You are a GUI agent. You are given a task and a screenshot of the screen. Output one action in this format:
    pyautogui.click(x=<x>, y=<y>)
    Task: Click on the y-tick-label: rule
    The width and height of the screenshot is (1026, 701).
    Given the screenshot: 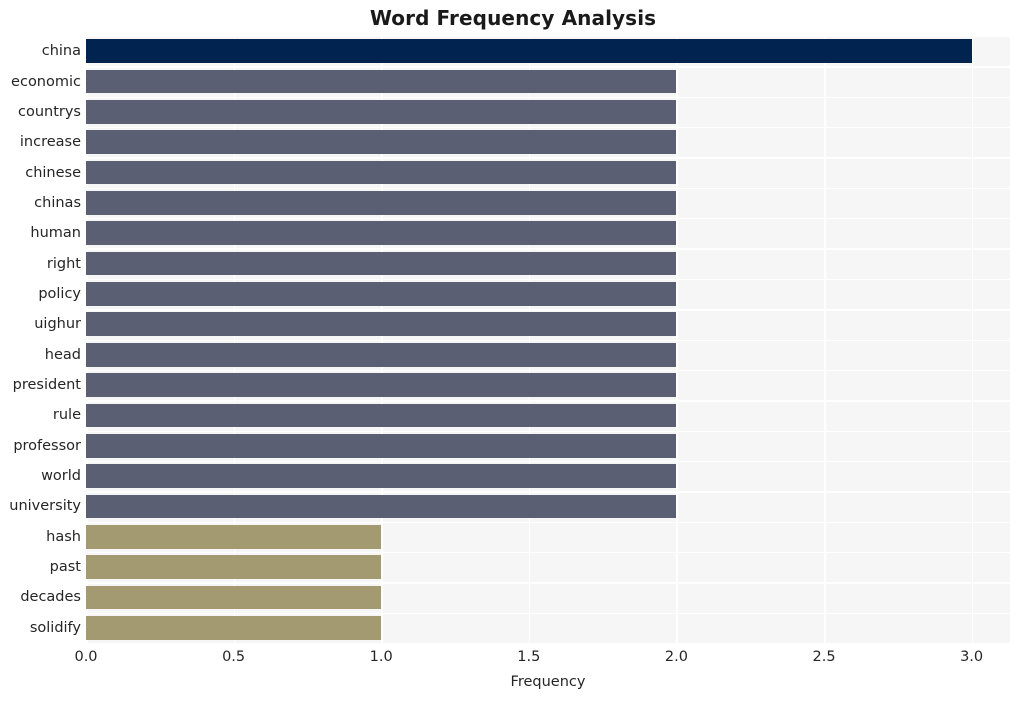 What is the action you would take?
    pyautogui.click(x=66, y=415)
    